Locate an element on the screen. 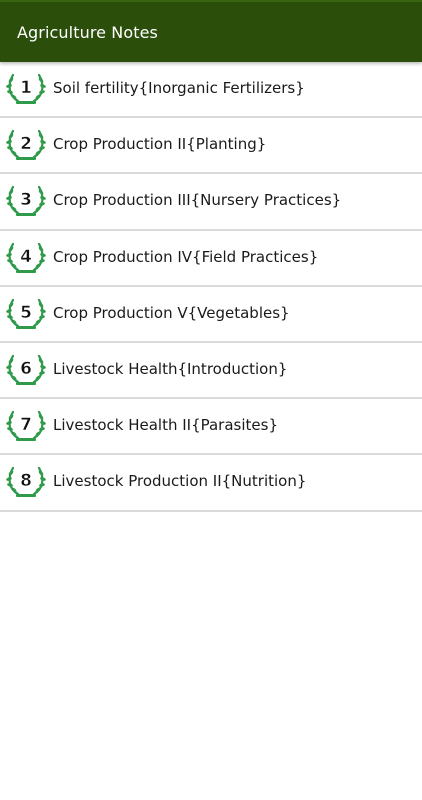 The image size is (422, 800). list-item-label: Crop Production IV{Field Practices} is located at coordinates (186, 256).